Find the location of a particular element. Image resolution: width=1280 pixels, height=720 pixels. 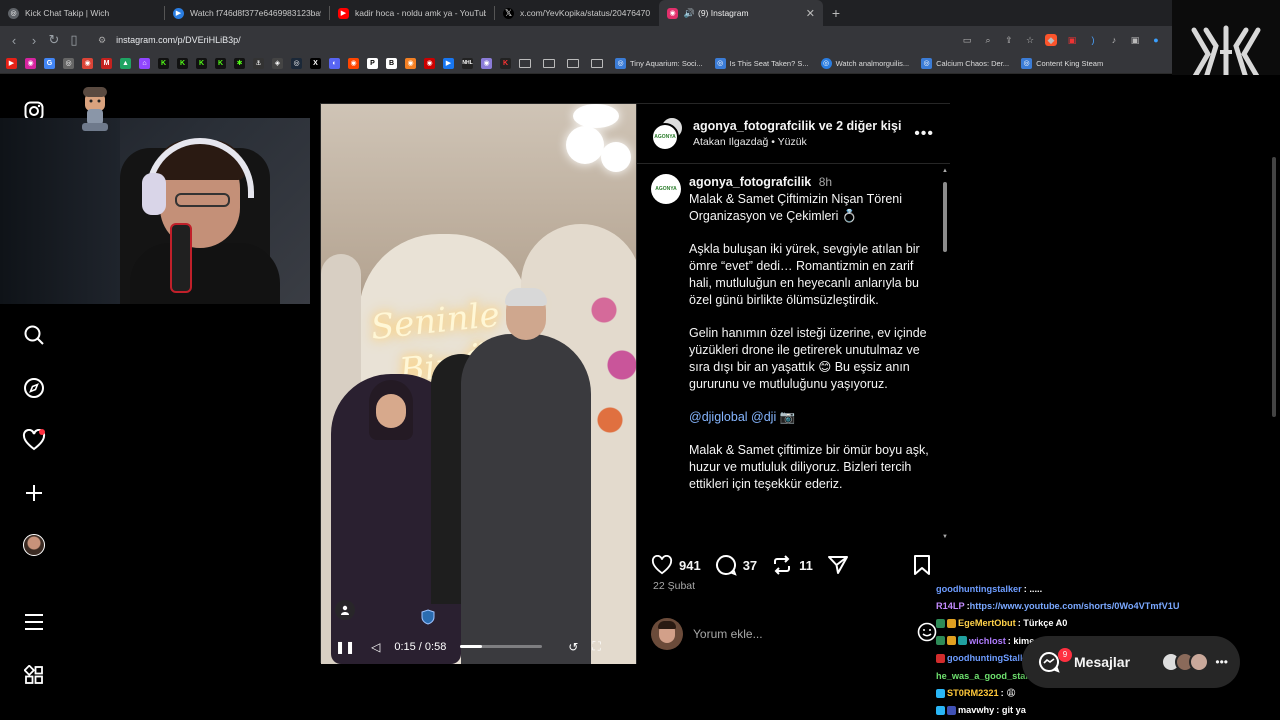

new-tab-button: + is located at coordinates (836, 13).